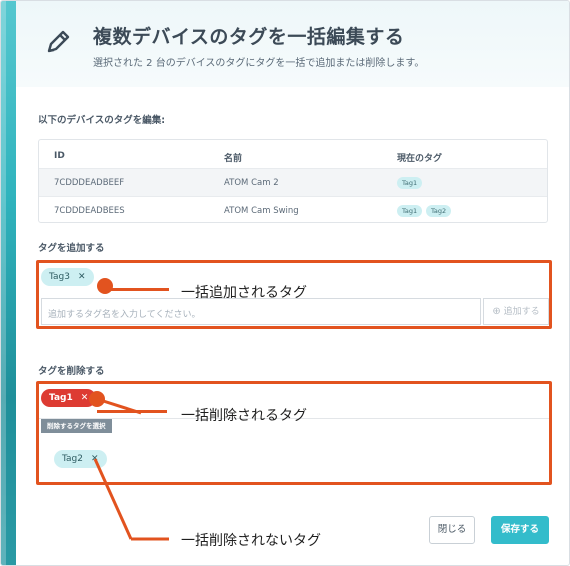 Image resolution: width=570 pixels, height=566 pixels. What do you see at coordinates (89, 211) in the screenshot?
I see `device-id: 7CDDDEADBEES` at bounding box center [89, 211].